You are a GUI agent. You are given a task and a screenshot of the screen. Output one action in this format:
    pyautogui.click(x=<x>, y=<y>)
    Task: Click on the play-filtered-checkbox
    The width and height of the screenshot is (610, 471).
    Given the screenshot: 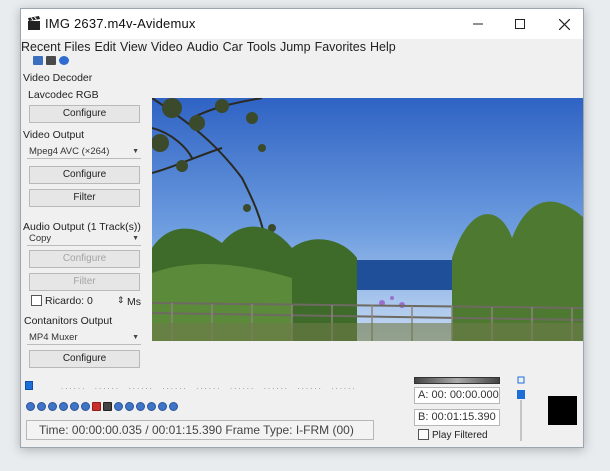 What is the action you would take?
    pyautogui.click(x=423, y=434)
    